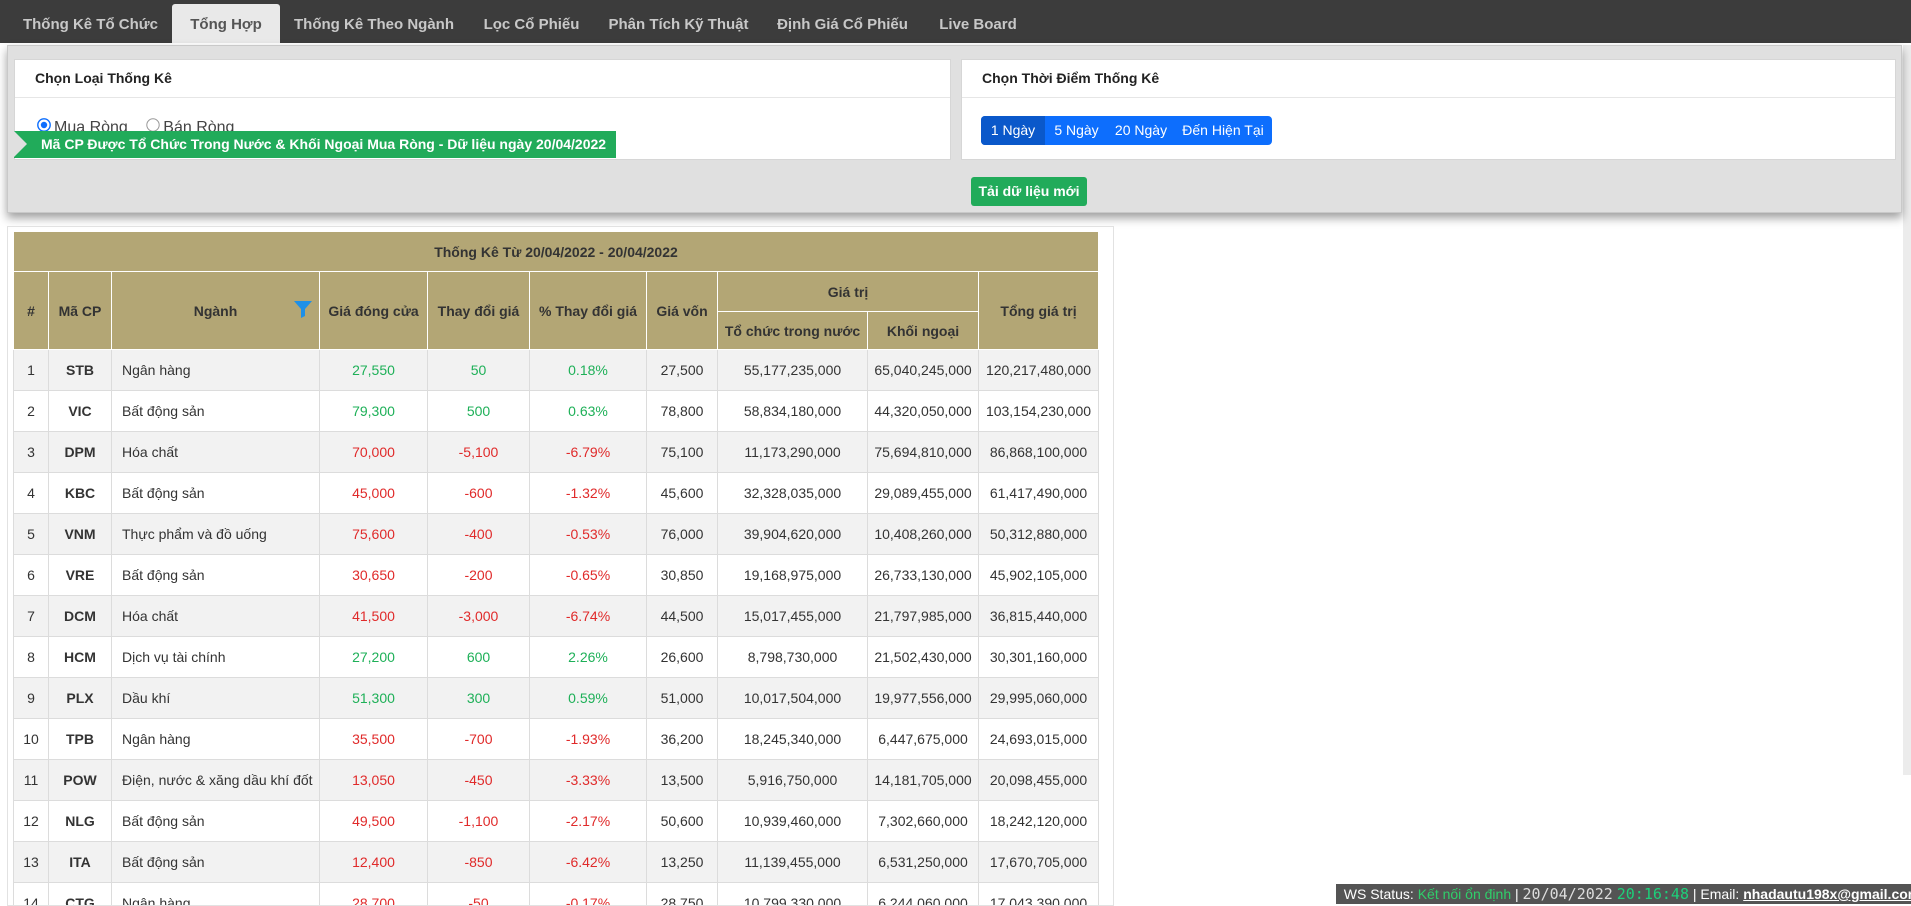 The image size is (1911, 906). I want to click on tab-thong-ke-theo-nganh: Thống Kê Theo Ngành, so click(374, 23).